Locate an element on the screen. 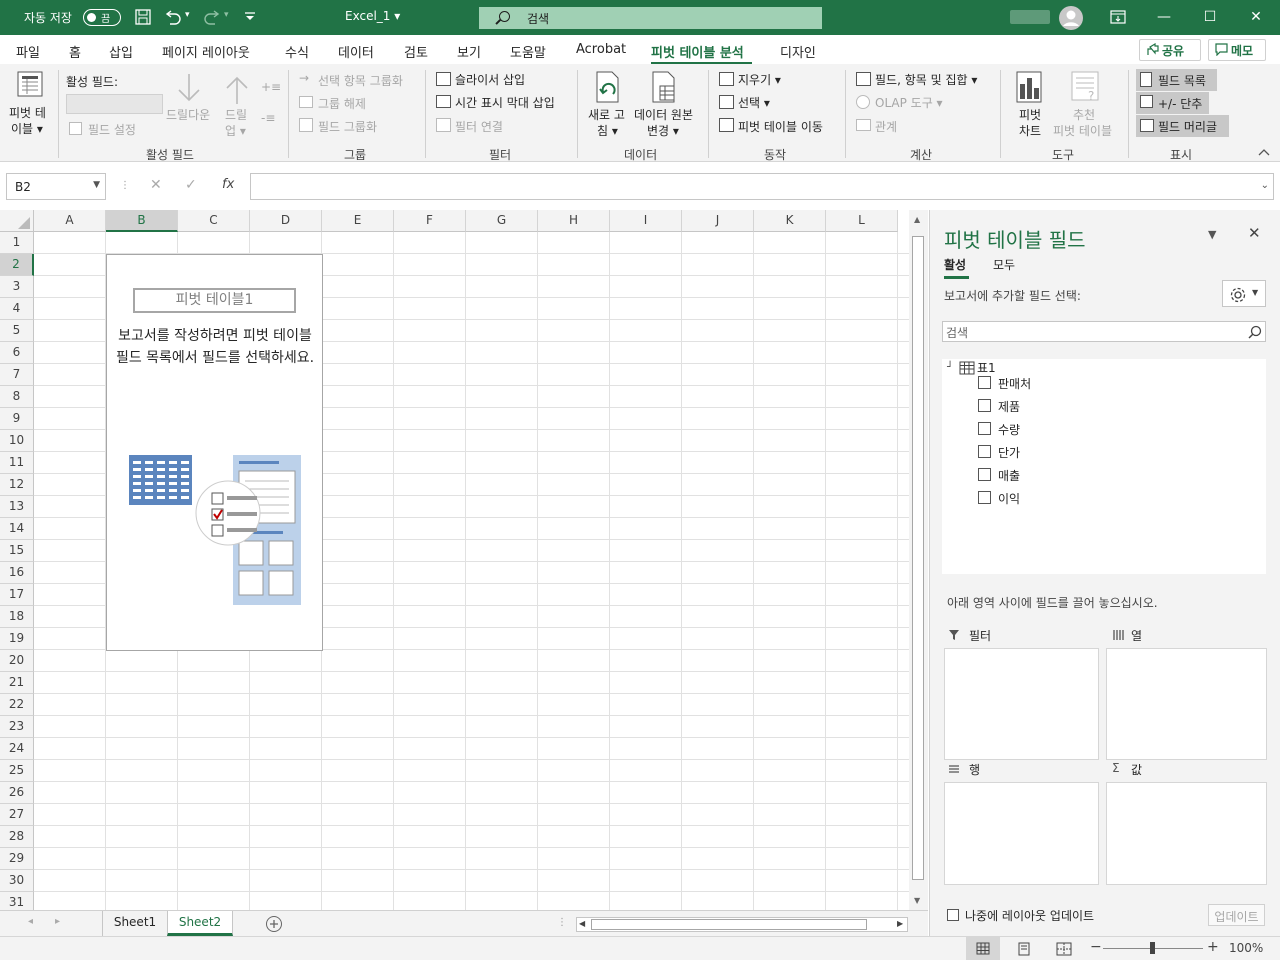  relationships-button: 관계 is located at coordinates (886, 126).